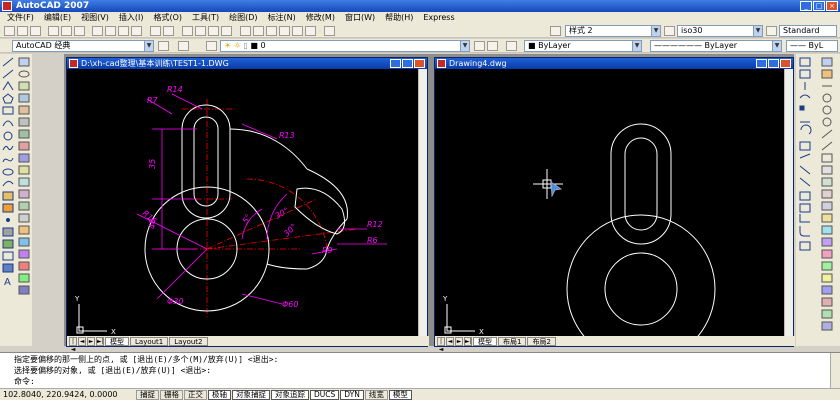 This screenshot has height=400, width=840. I want to click on workspace-select: AutoCAD 经典 ▼, so click(83, 46).